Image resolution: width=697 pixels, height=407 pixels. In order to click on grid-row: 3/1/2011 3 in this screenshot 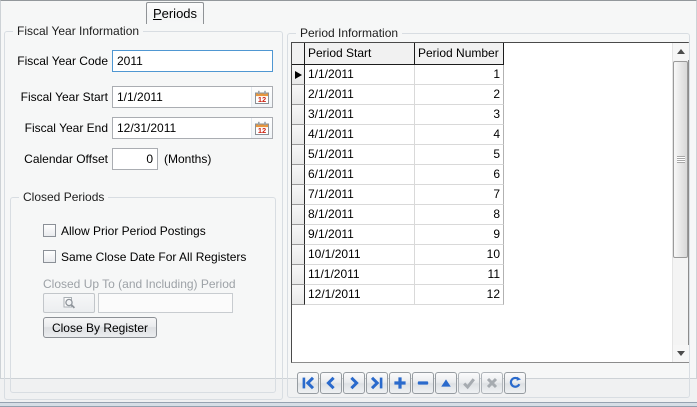, I will do `click(490, 115)`.